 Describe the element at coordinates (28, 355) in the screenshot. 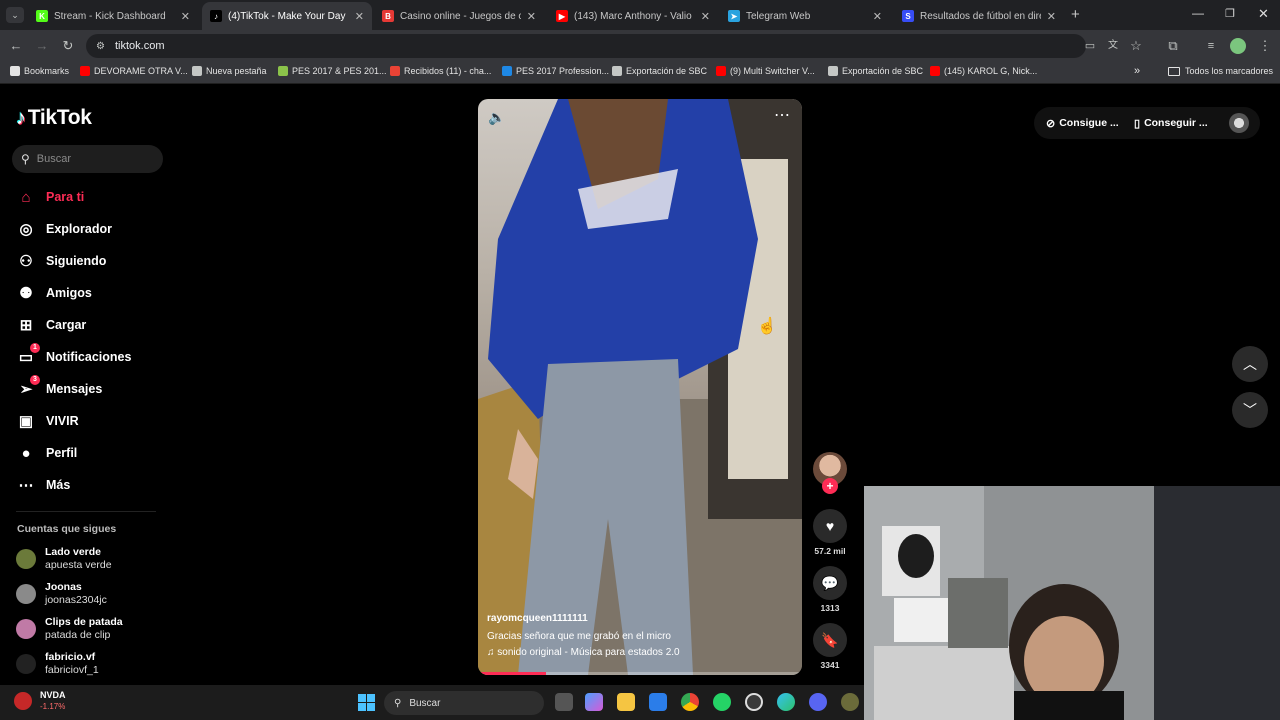

I see `inbox-icon: ▭ 1` at that location.